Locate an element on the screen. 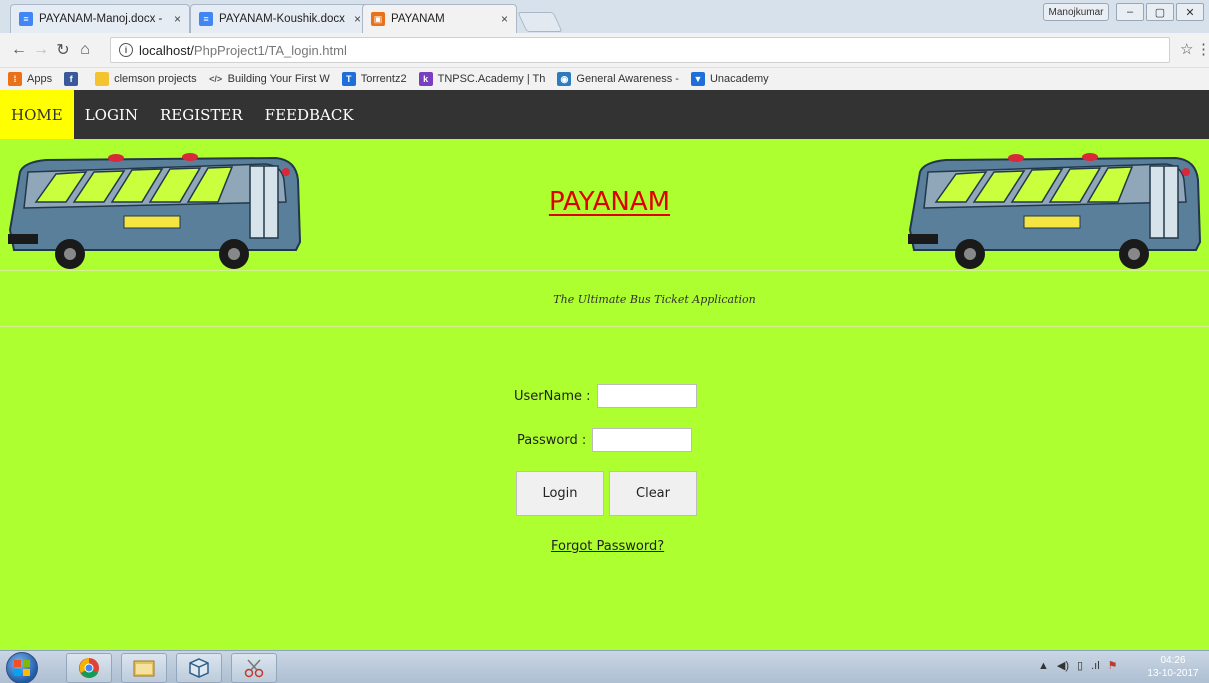 This screenshot has width=1209, height=683. password-label: Password : is located at coordinates (552, 440).